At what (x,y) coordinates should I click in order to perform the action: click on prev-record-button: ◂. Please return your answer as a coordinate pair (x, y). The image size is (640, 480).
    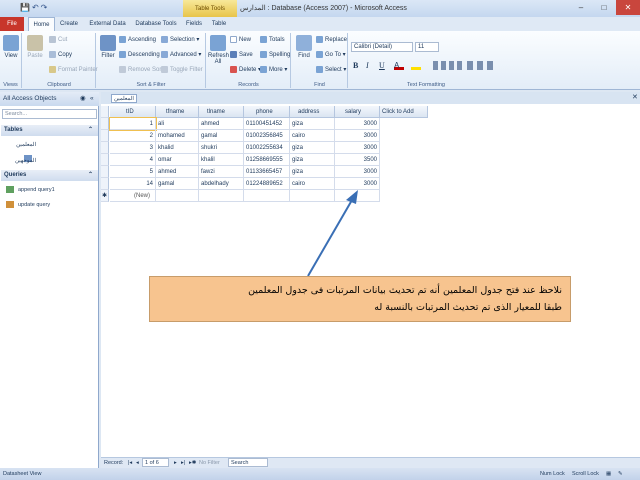
    Looking at the image, I should click on (137, 463).